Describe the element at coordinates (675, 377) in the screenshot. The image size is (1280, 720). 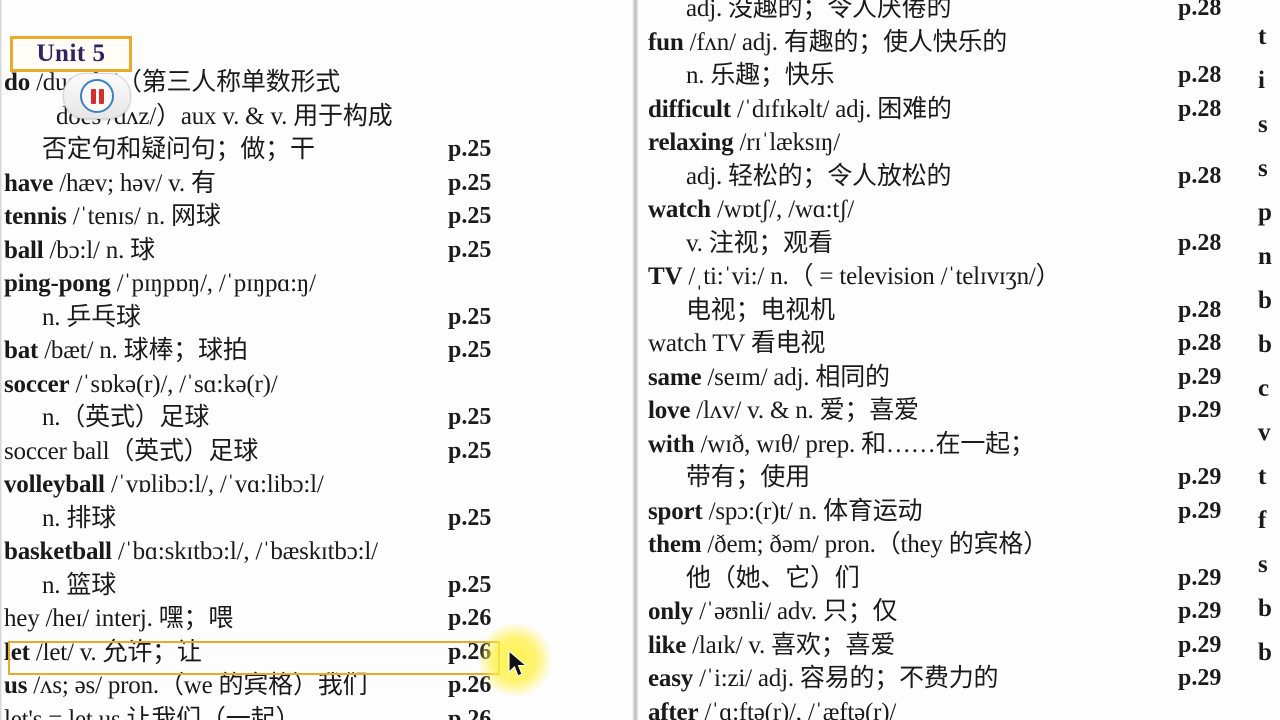
I see `headword: same` at that location.